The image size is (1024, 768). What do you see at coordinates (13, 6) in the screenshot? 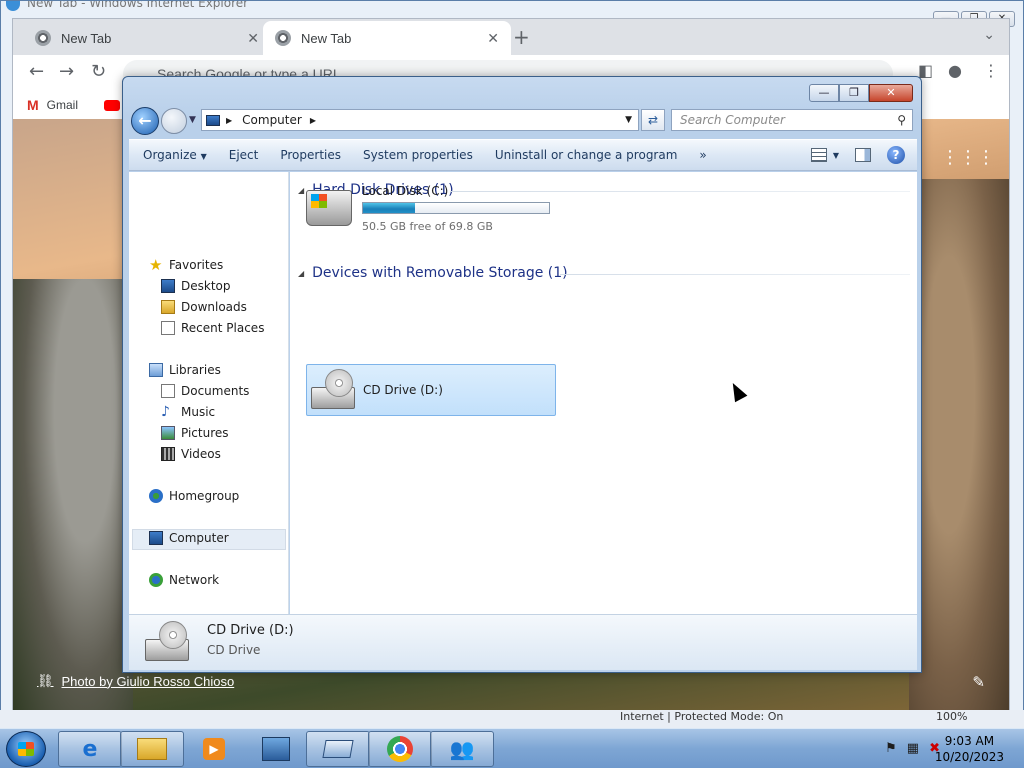
I see `ie-icon` at bounding box center [13, 6].